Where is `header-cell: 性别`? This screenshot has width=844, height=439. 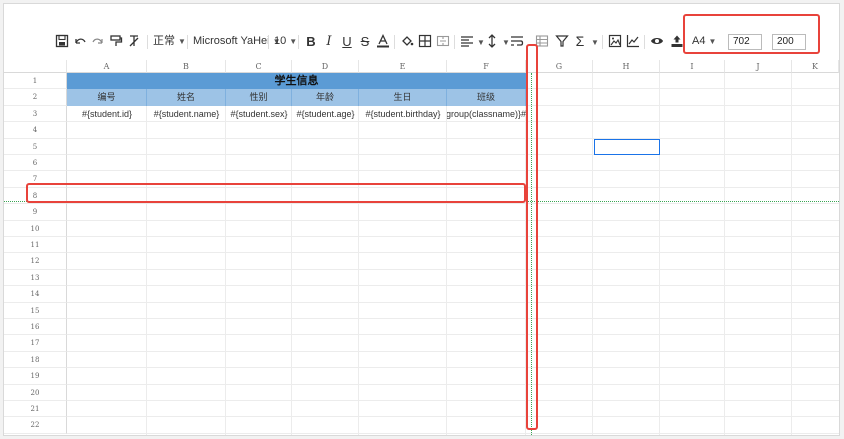
header-cell: 性别 is located at coordinates (259, 97).